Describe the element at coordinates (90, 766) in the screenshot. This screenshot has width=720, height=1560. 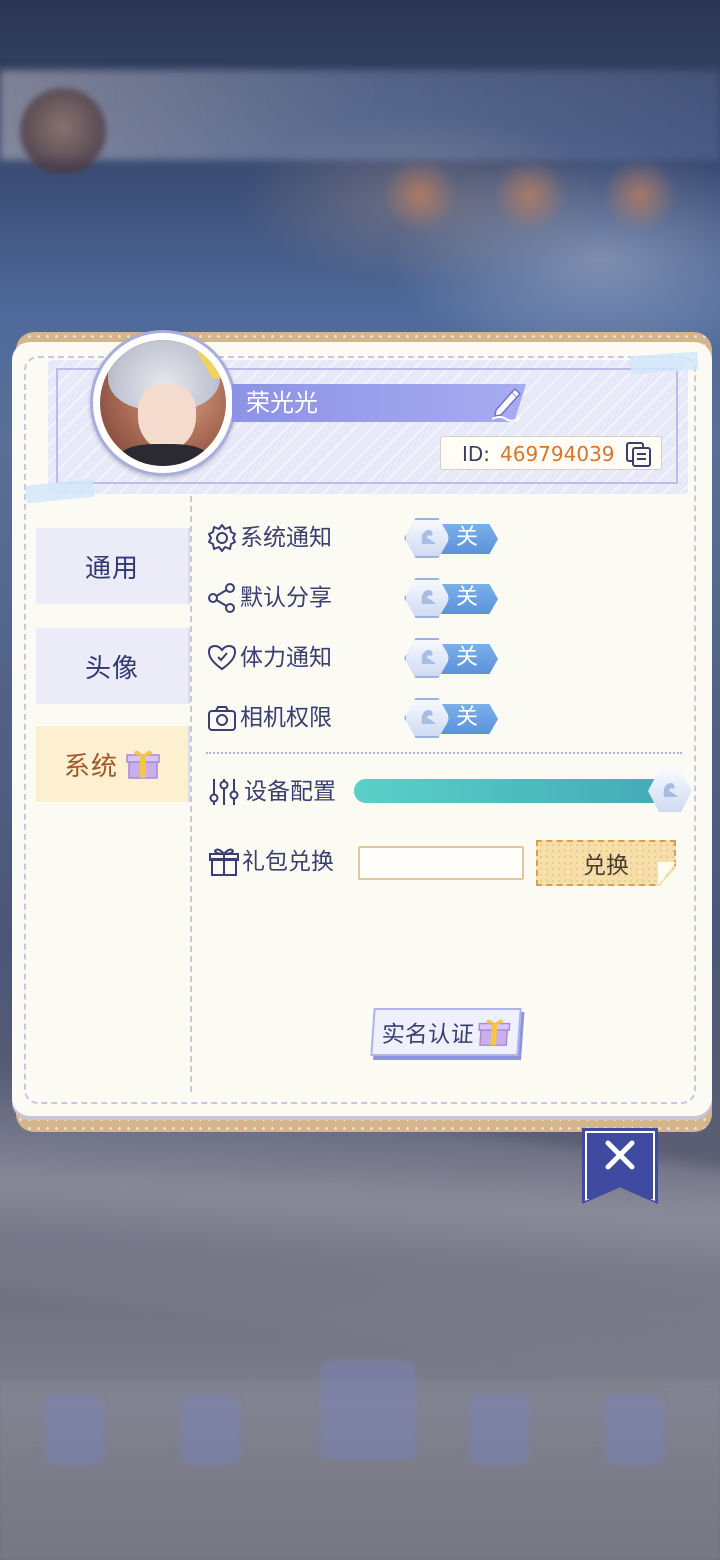
I see `tab-label: 系统` at that location.